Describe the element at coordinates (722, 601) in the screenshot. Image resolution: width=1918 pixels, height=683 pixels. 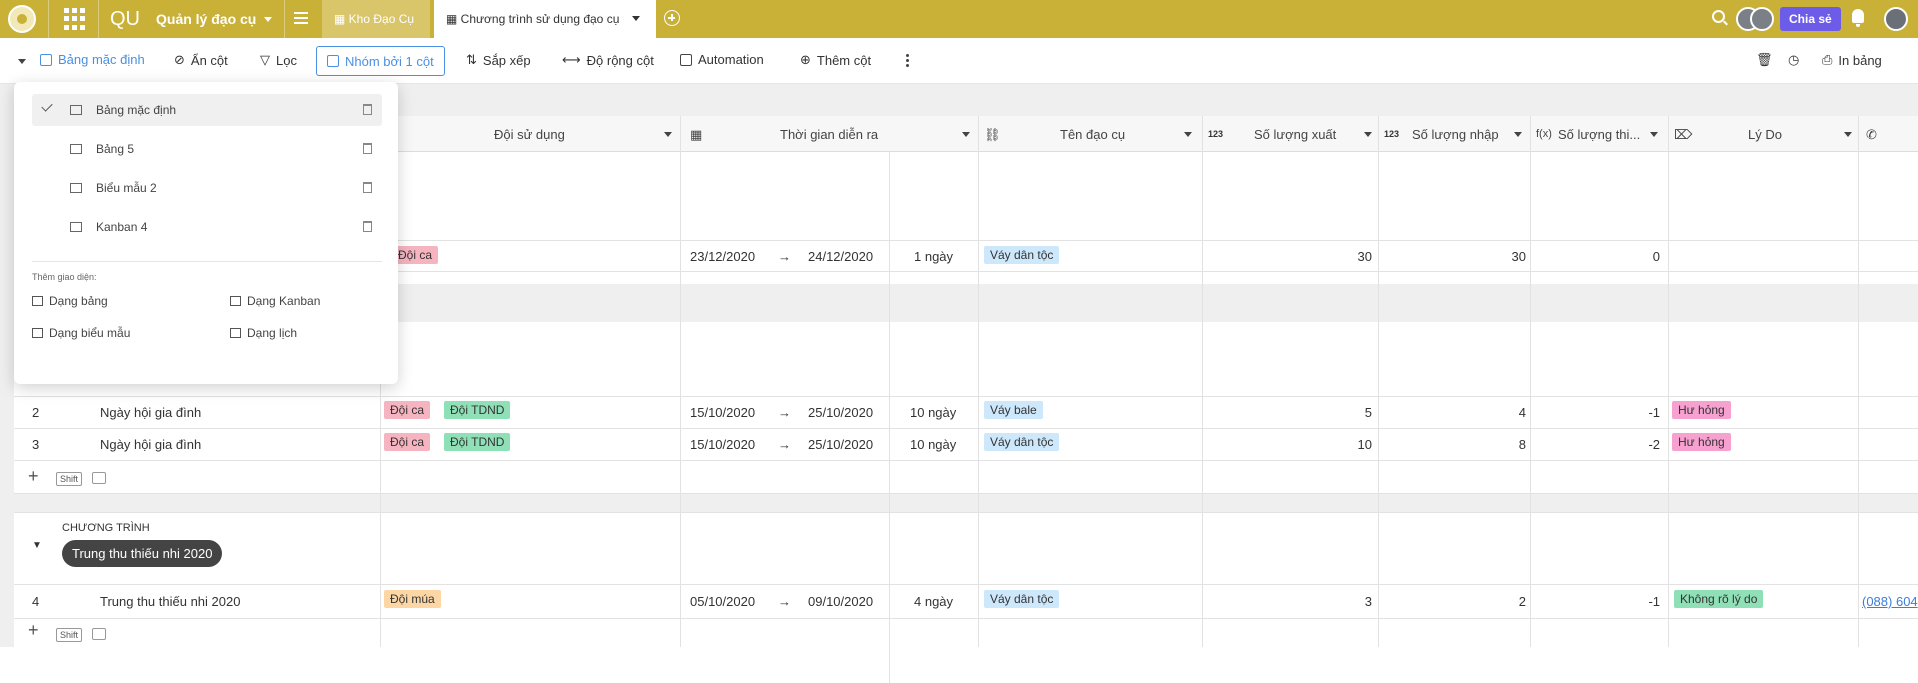
I see `start-date: 05/10/2020` at that location.